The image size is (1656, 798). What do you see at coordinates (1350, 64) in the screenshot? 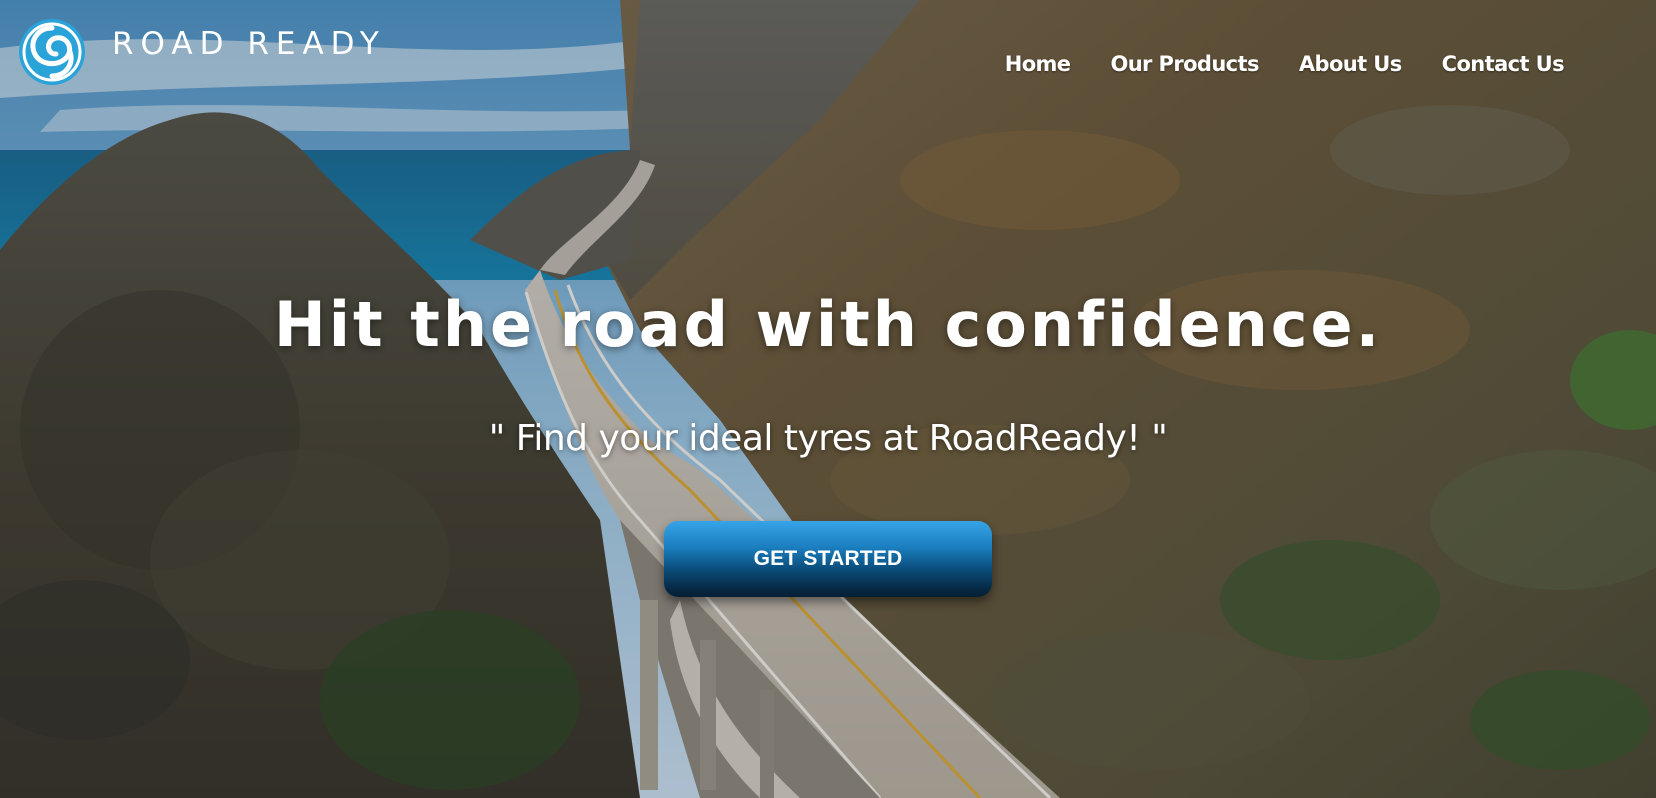
I see `nav-item-about-us: About Us` at bounding box center [1350, 64].